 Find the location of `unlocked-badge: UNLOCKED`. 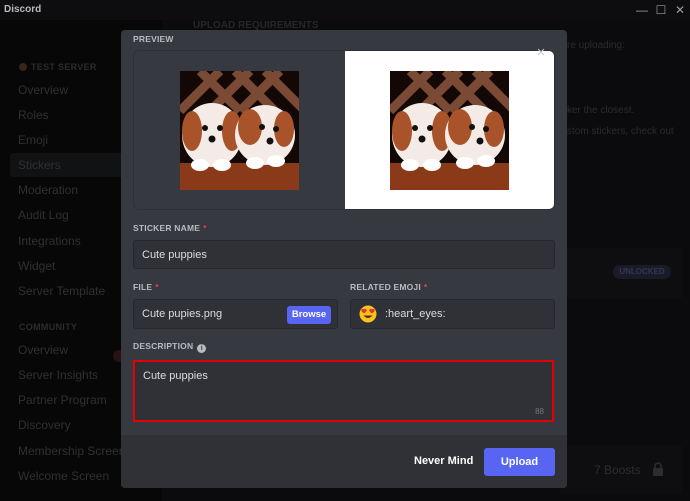

unlocked-badge: UNLOCKED is located at coordinates (642, 272).